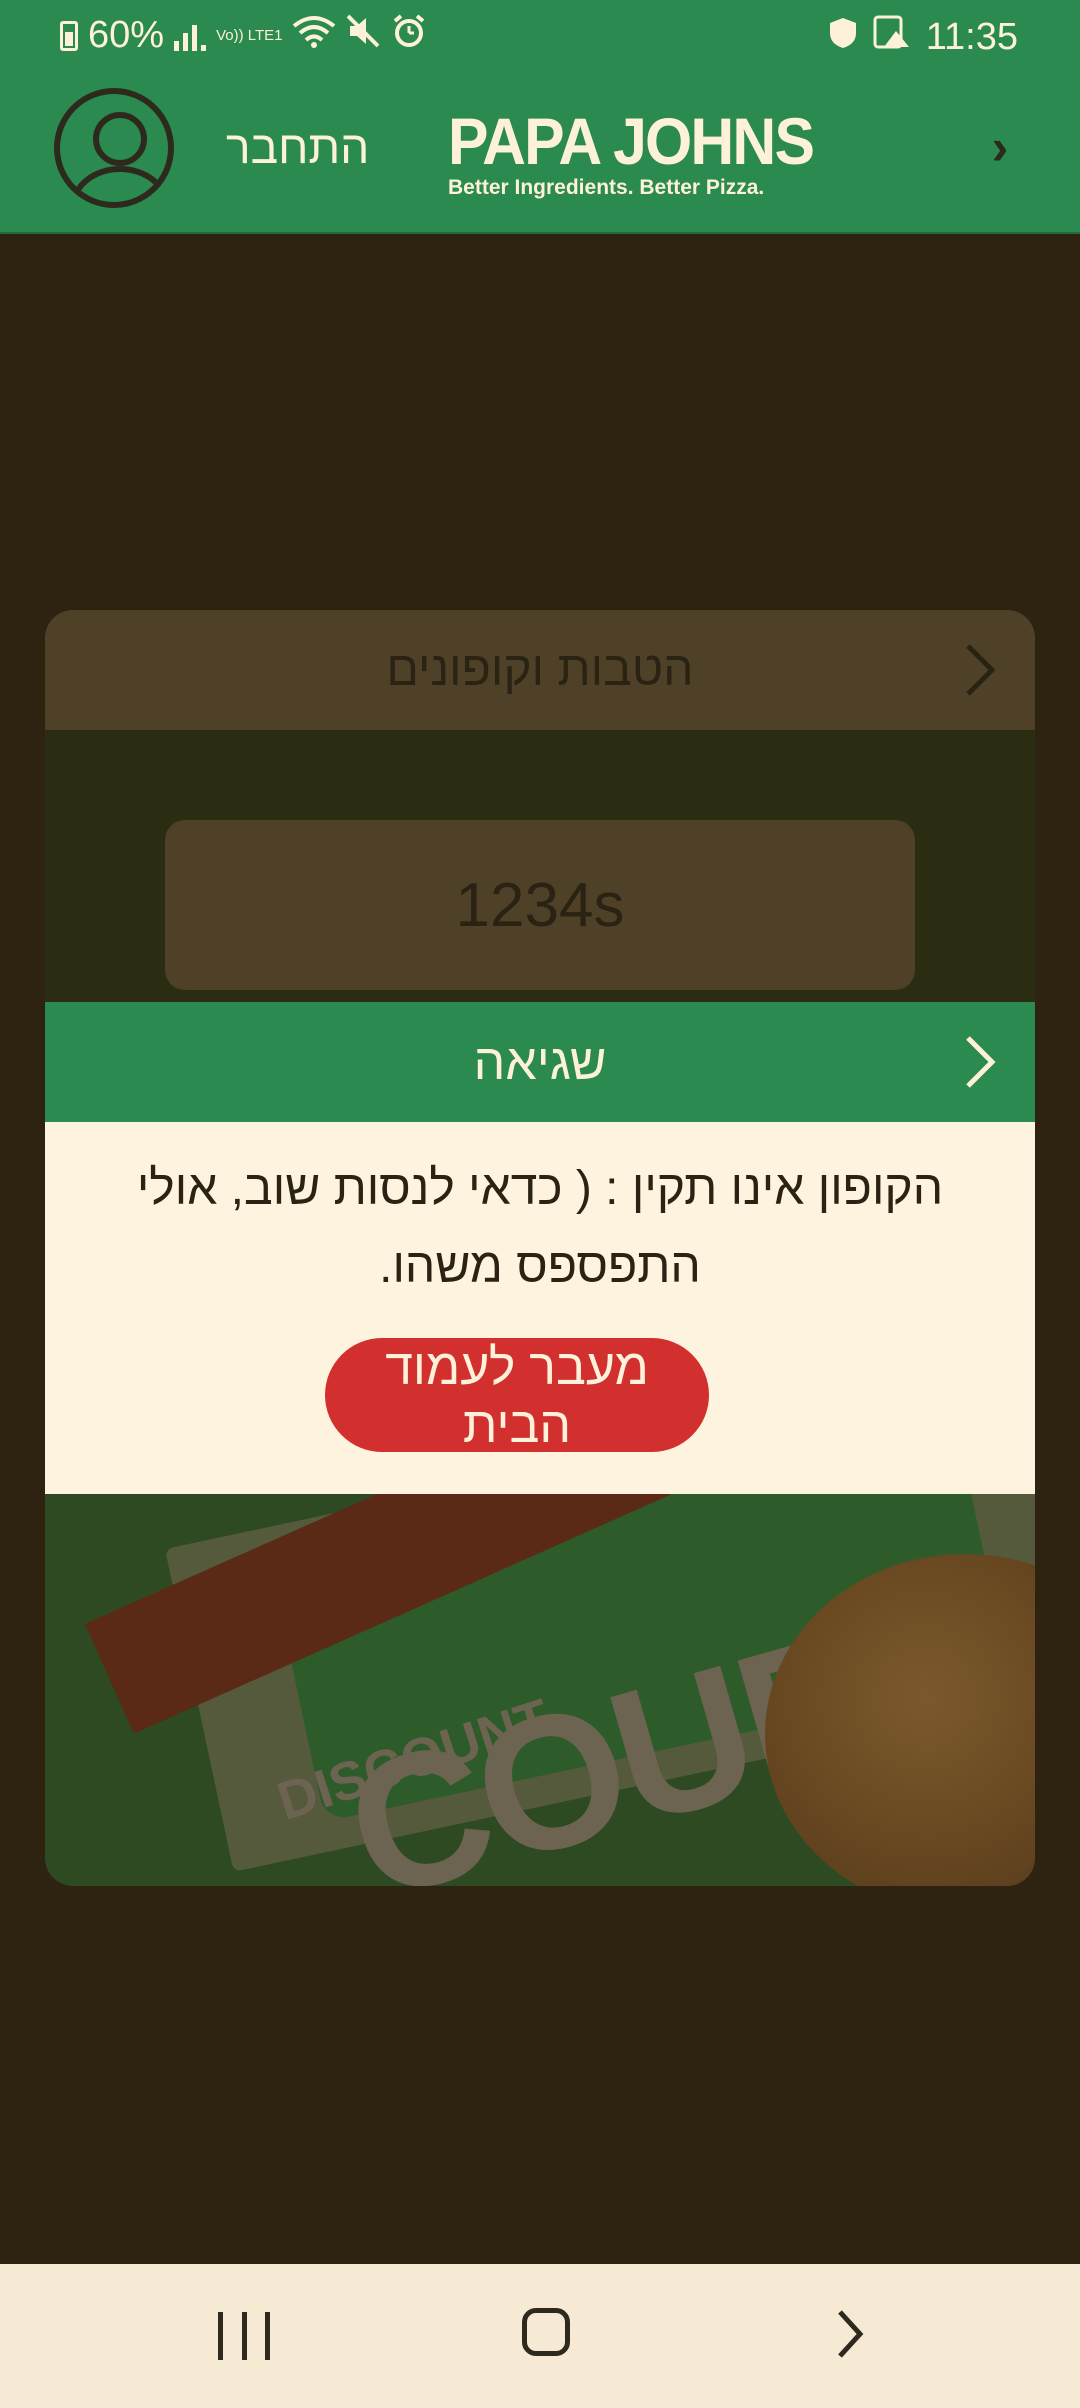  I want to click on gallery-icon, so click(892, 37).